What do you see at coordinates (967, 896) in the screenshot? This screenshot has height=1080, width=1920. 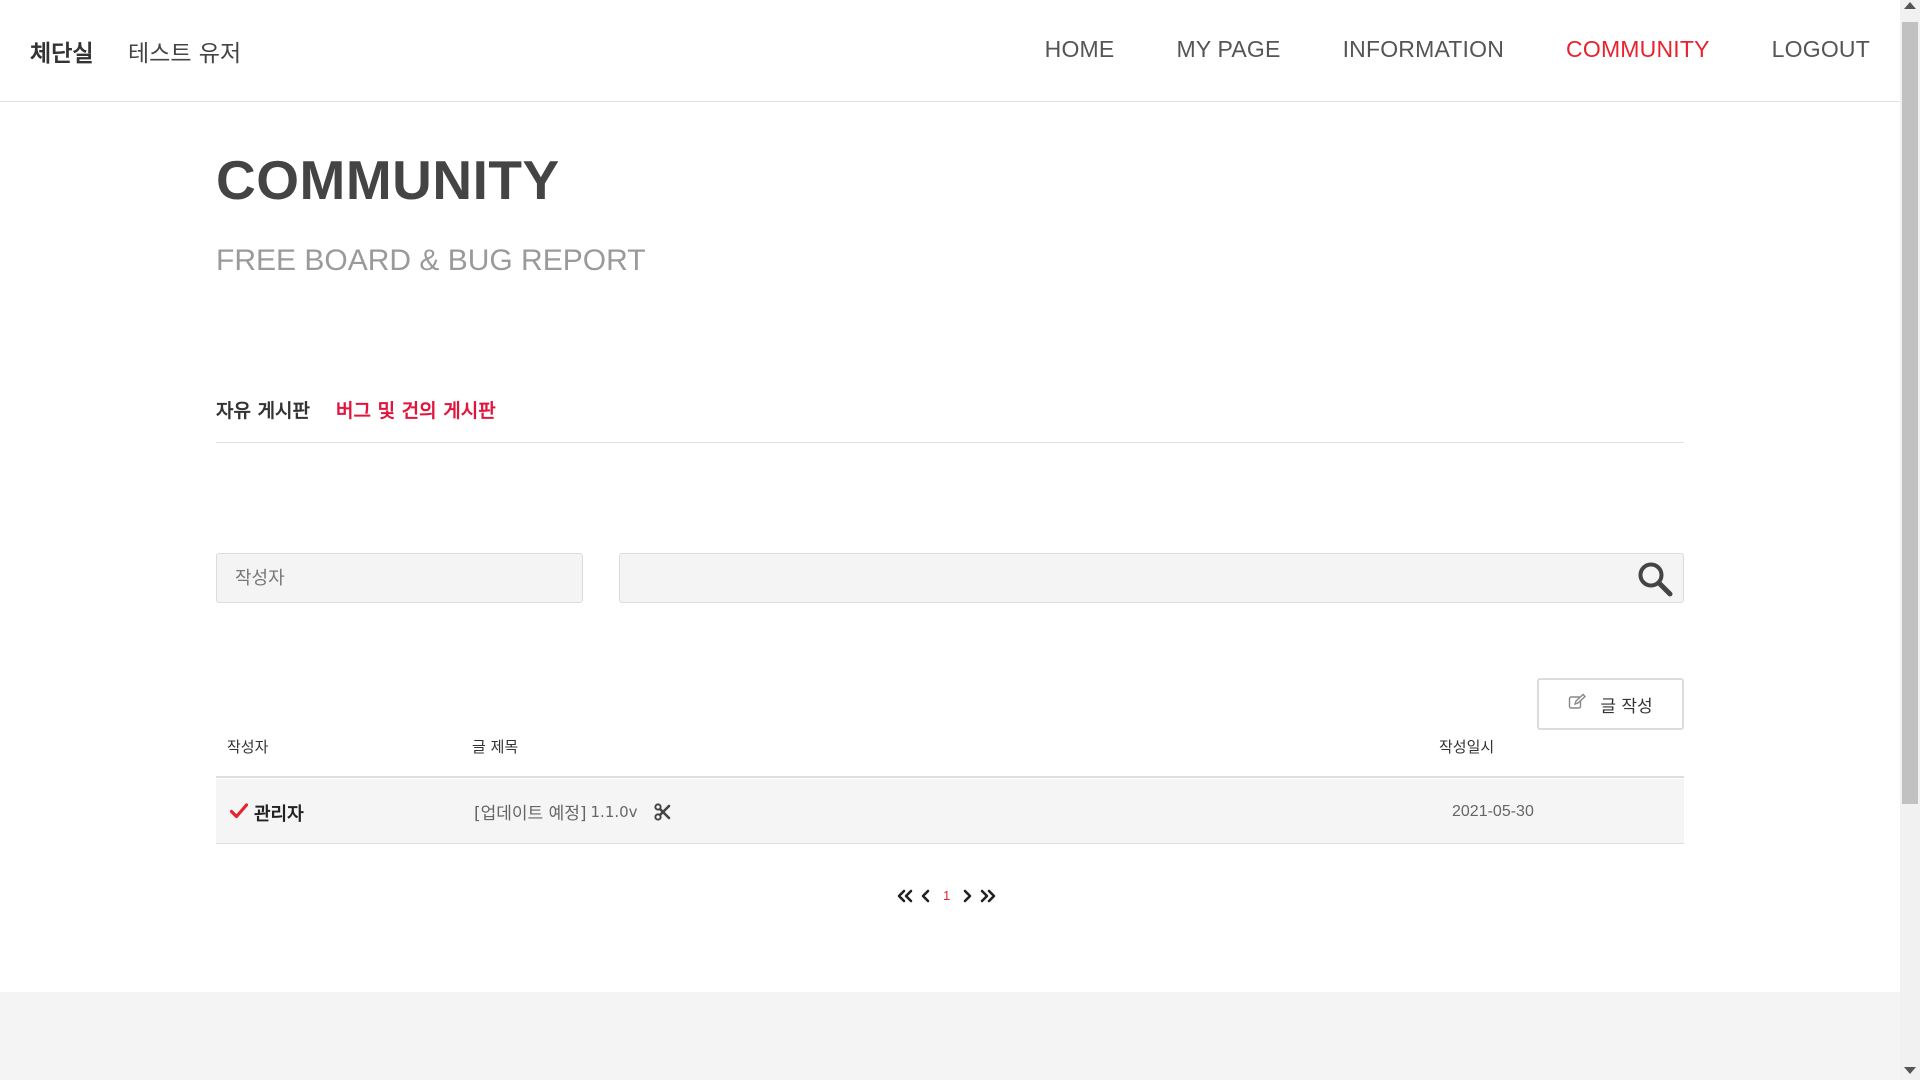 I see `next-page-icon` at bounding box center [967, 896].